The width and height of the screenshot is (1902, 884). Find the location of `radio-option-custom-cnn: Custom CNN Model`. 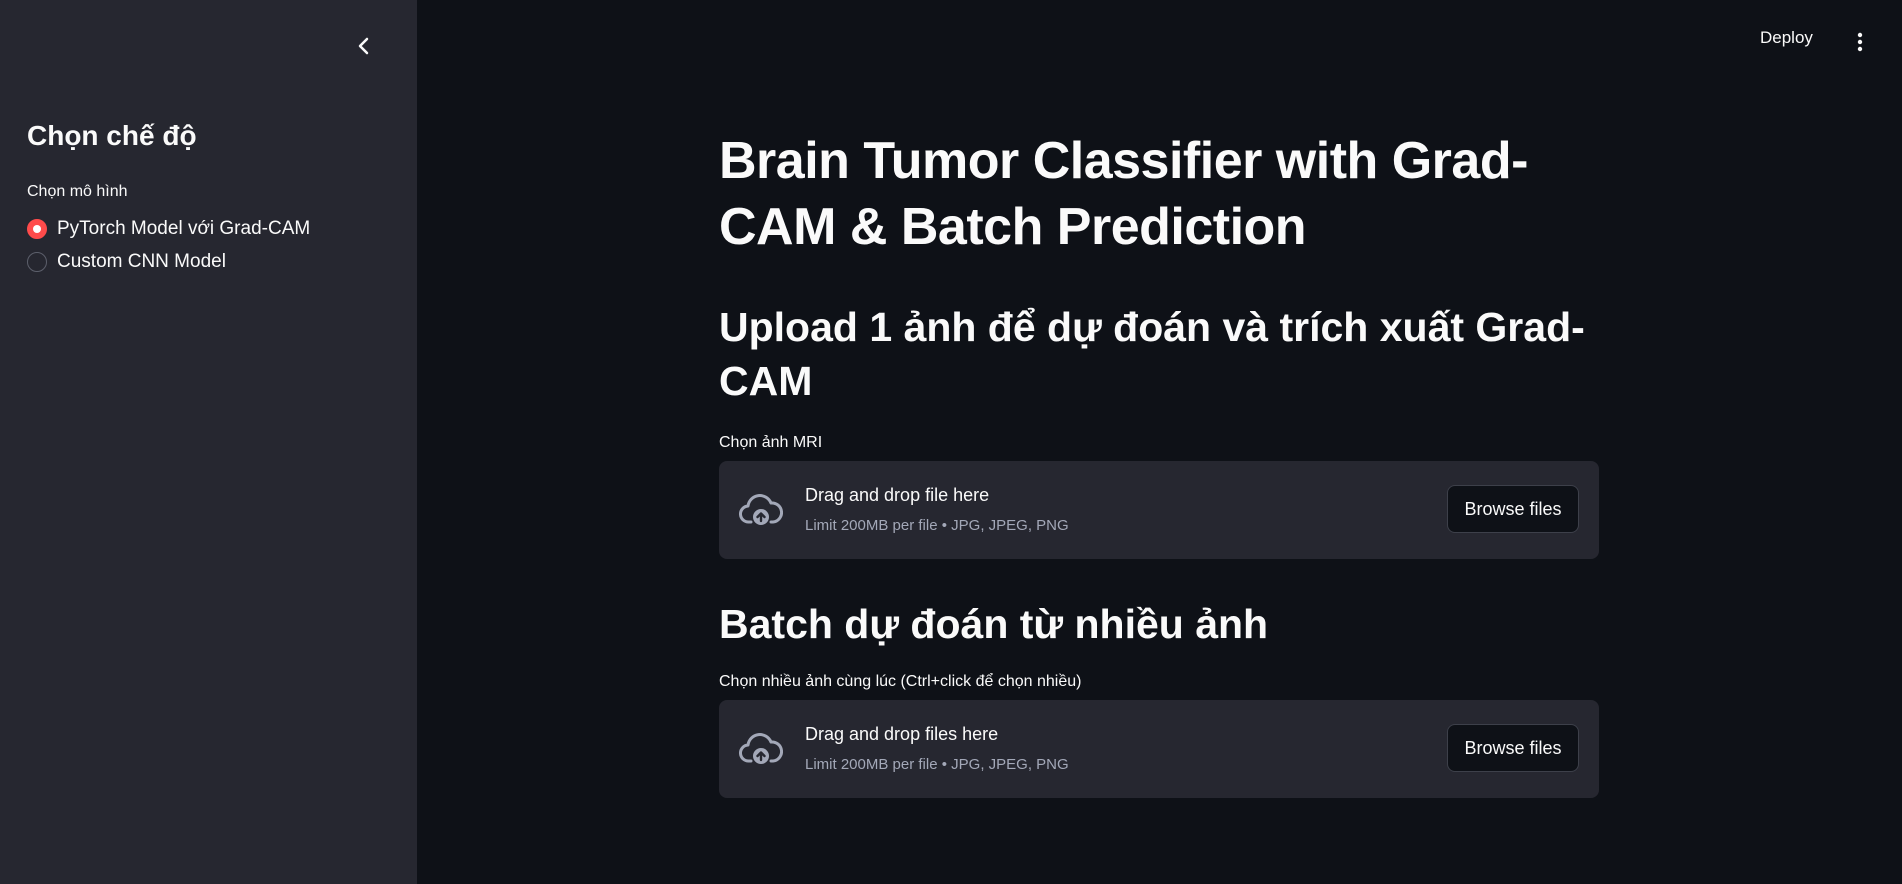

radio-option-custom-cnn: Custom CNN Model is located at coordinates (126, 262).